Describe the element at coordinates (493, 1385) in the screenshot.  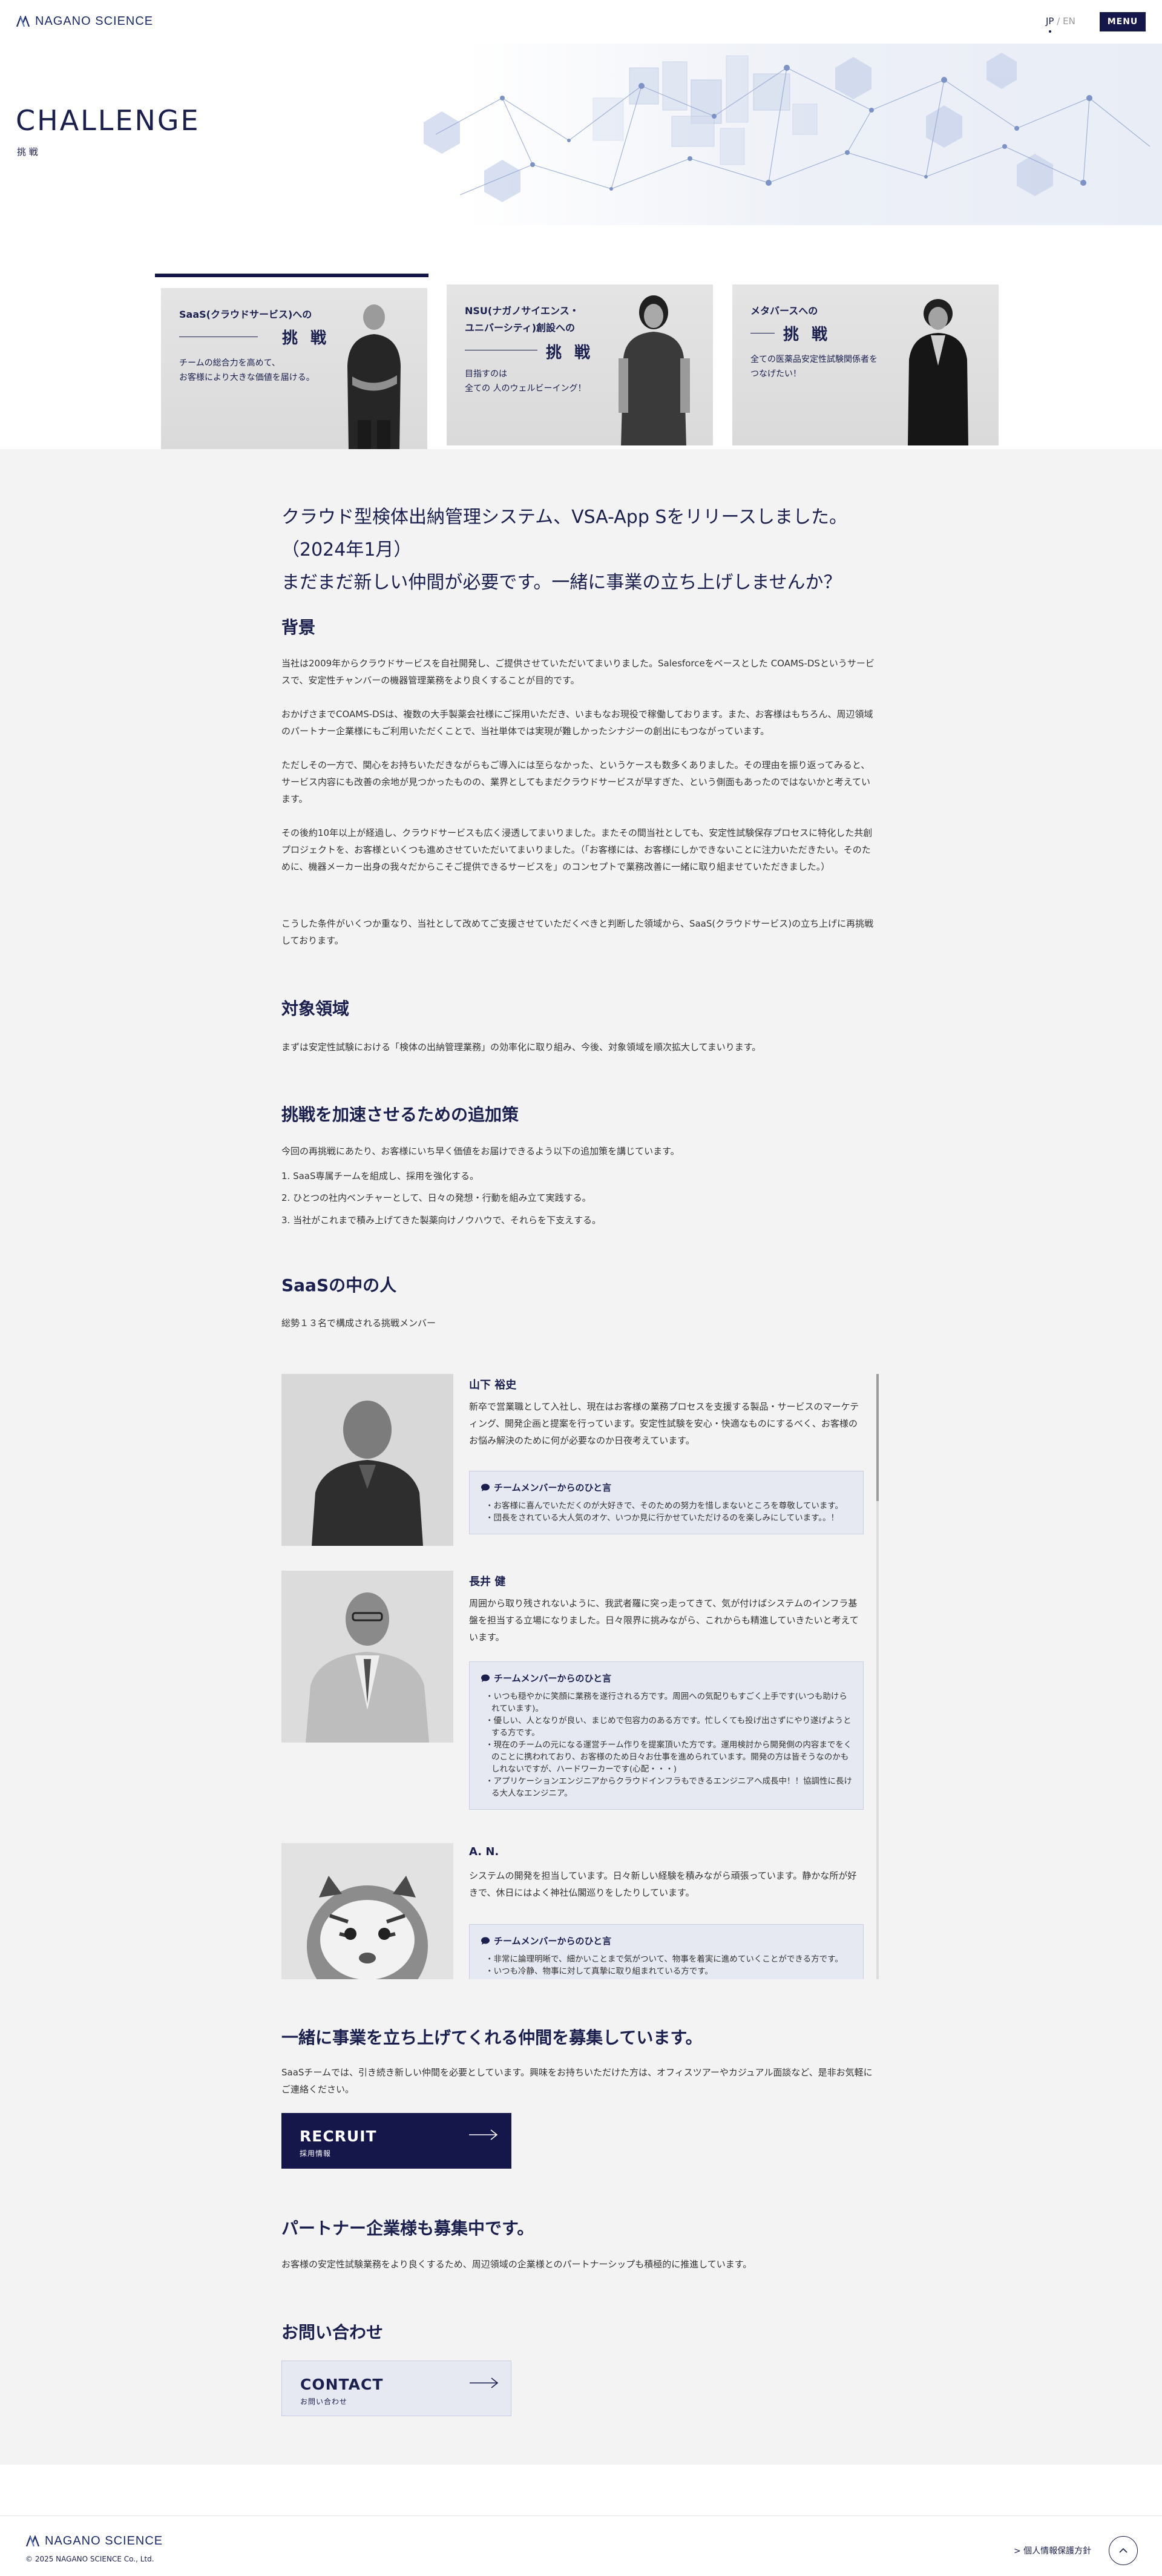
I see `member-name: 山下 裕史` at that location.